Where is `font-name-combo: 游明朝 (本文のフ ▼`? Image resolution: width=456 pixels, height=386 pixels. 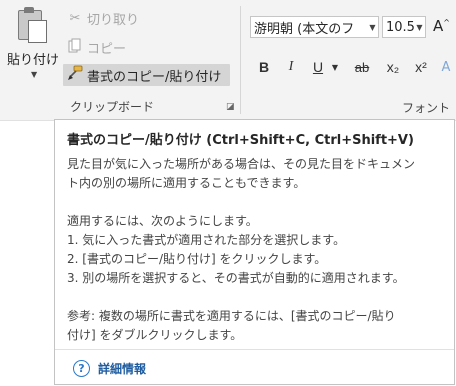 font-name-combo: 游明朝 (本文のフ ▼ is located at coordinates (314, 27).